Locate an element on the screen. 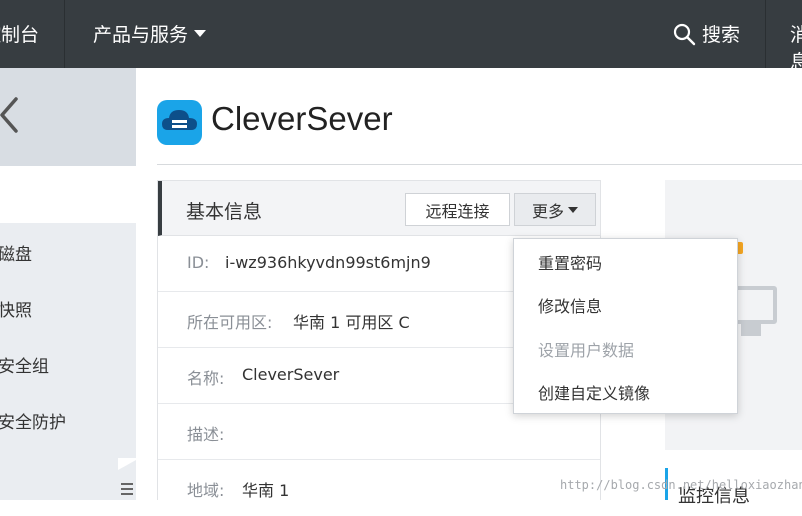  menu-icon is located at coordinates (127, 480).